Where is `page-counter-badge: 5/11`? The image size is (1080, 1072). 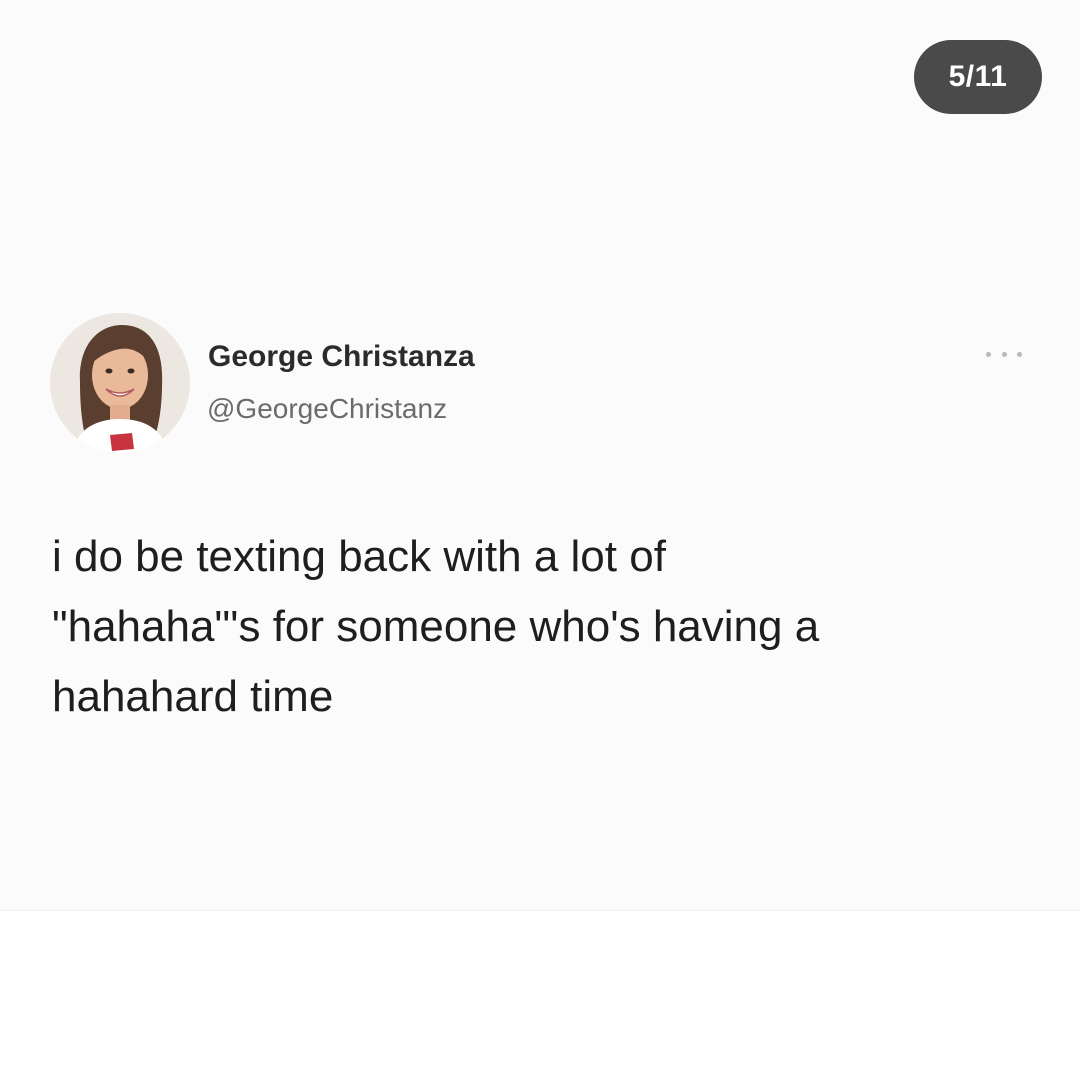 page-counter-badge: 5/11 is located at coordinates (978, 77).